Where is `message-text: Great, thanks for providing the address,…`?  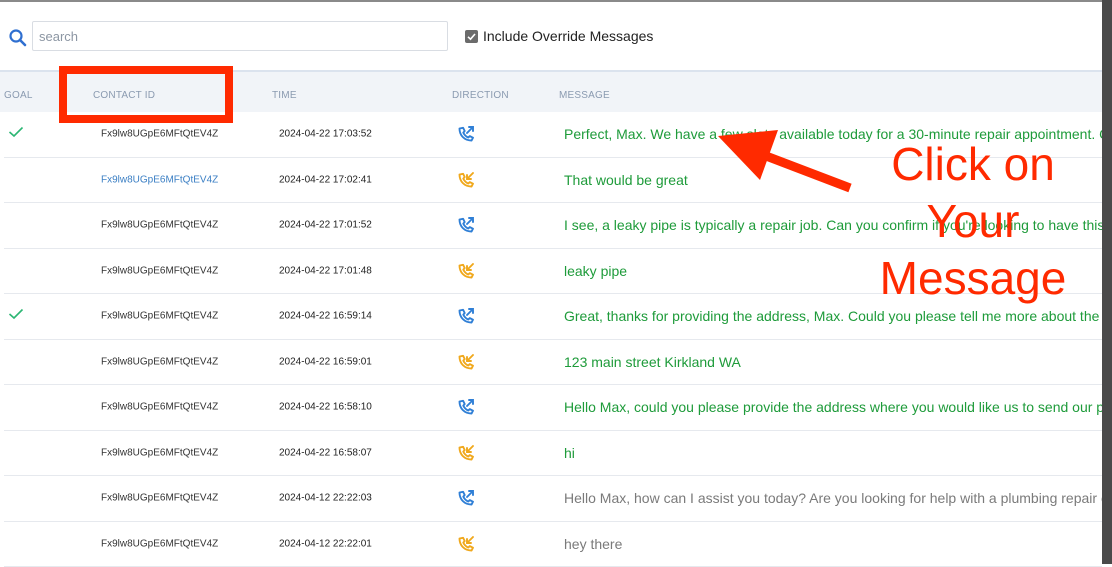
message-text: Great, thanks for providing the address,… is located at coordinates (833, 316).